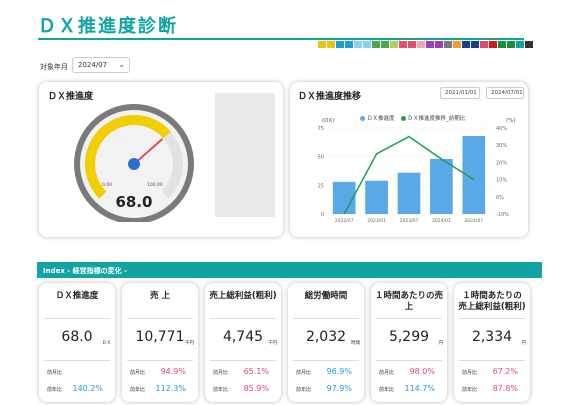  Describe the element at coordinates (492, 337) in the screenshot. I see `kpi-value: 2,334` at that location.